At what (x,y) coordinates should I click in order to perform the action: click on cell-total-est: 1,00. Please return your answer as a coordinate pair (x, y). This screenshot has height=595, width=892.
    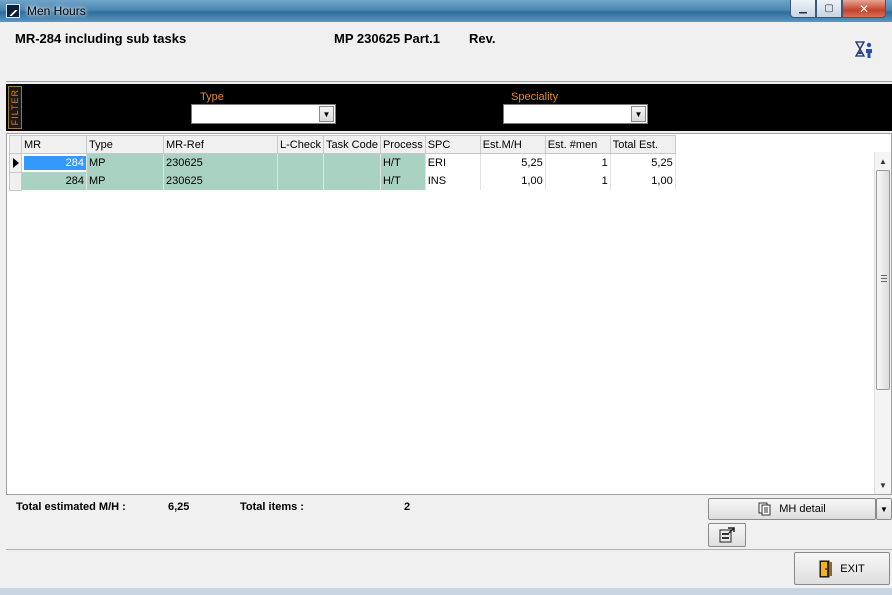
    Looking at the image, I should click on (643, 181).